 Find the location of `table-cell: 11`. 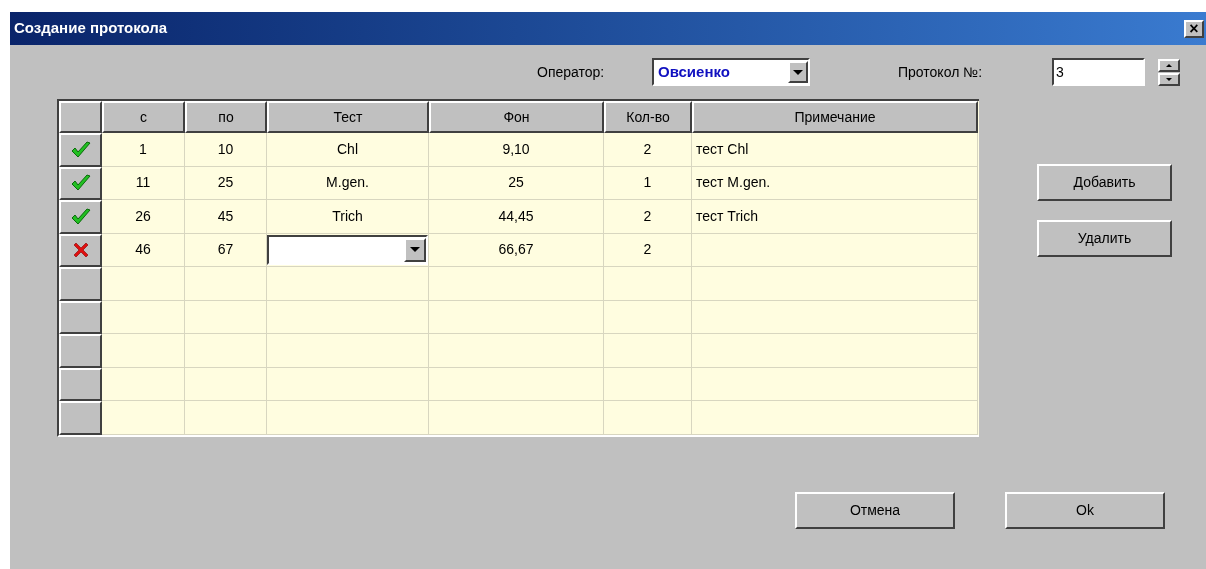

table-cell: 11 is located at coordinates (143, 183).